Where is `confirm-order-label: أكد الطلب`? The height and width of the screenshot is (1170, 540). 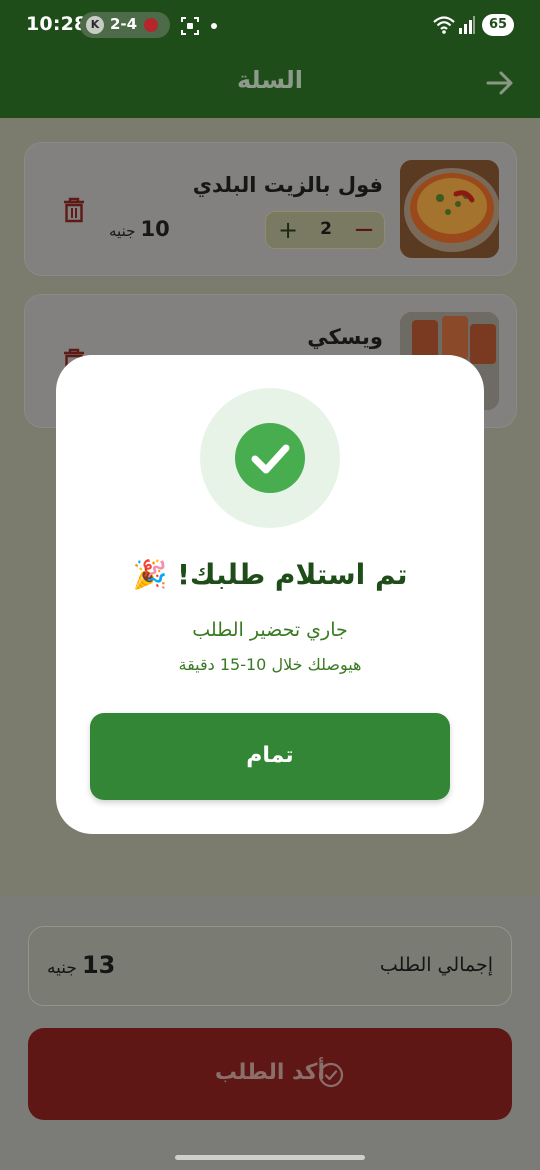 confirm-order-label: أكد الطلب is located at coordinates (270, 1072).